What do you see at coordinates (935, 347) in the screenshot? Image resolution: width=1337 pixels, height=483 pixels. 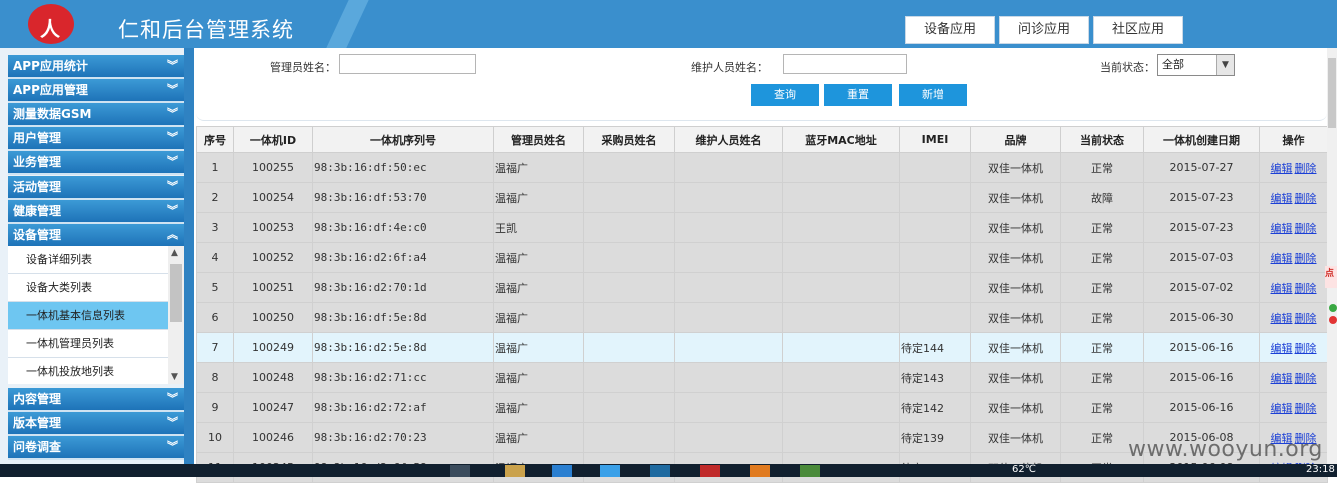 I see `cell-imei: 待定144` at bounding box center [935, 347].